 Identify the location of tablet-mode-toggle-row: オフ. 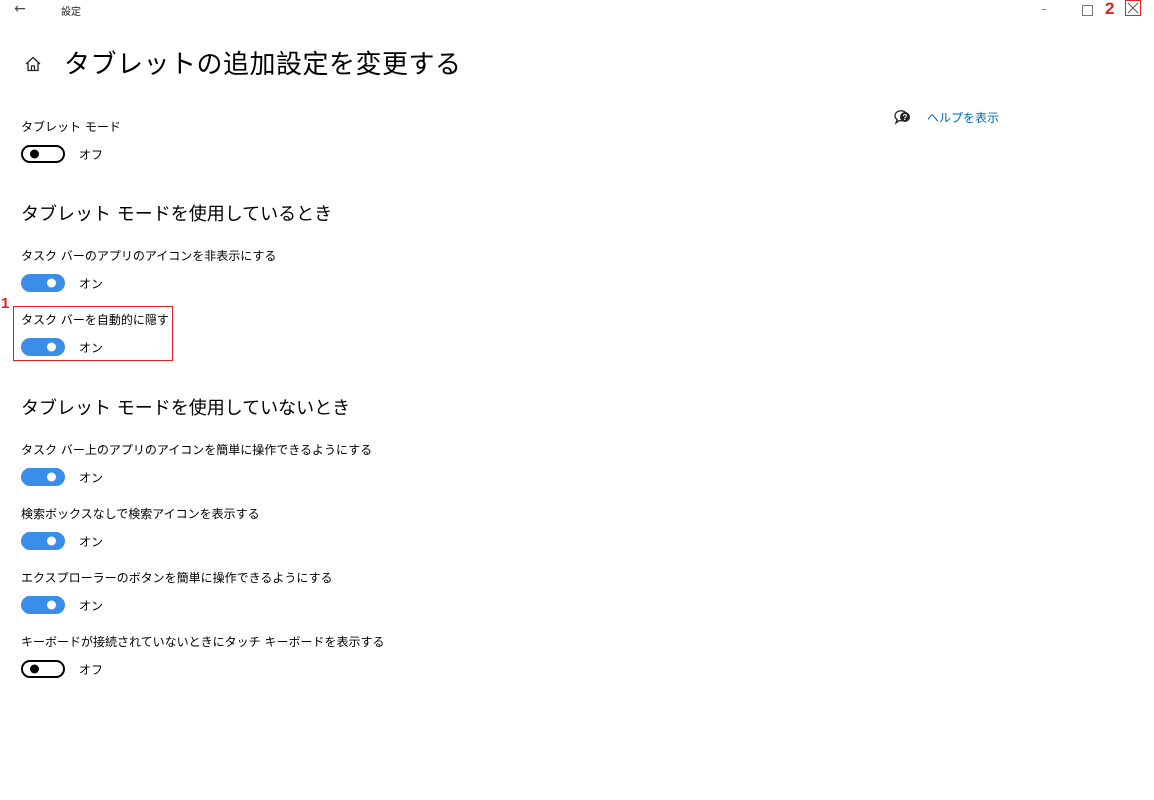
(62, 154).